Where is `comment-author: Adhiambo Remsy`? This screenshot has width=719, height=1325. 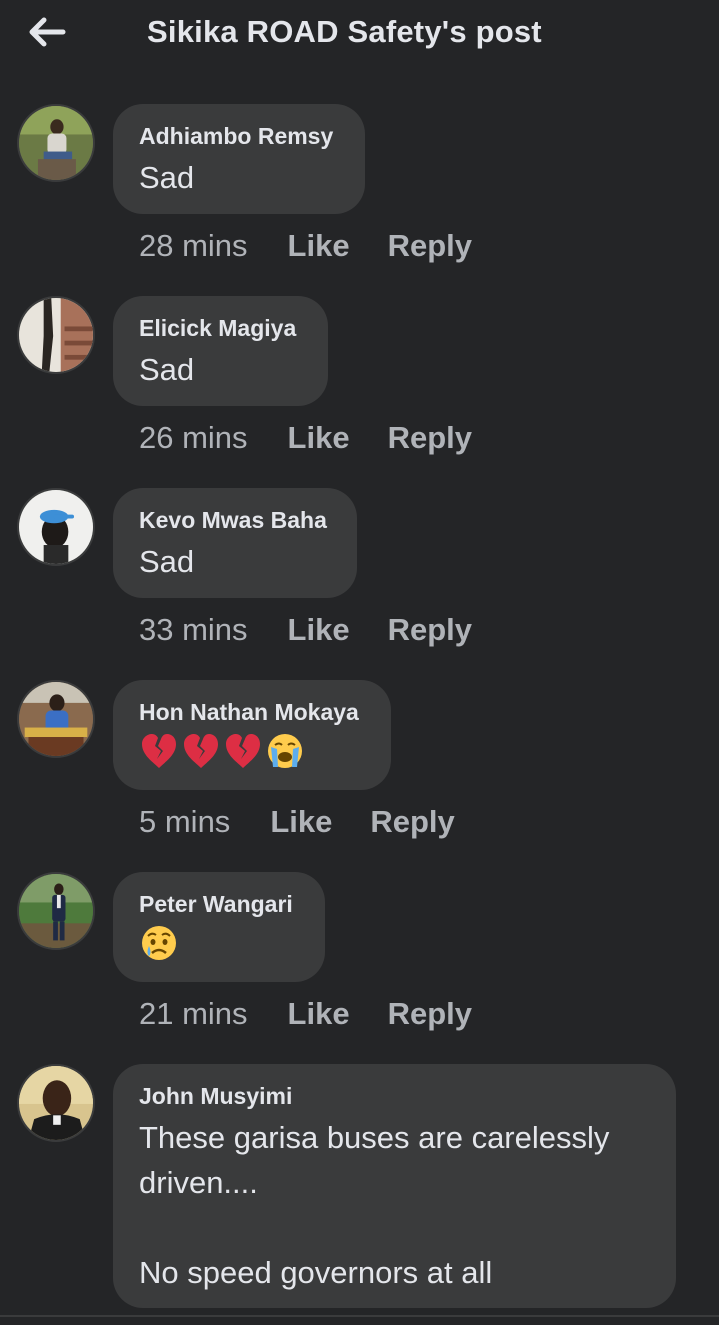
comment-author: Adhiambo Remsy is located at coordinates (239, 136).